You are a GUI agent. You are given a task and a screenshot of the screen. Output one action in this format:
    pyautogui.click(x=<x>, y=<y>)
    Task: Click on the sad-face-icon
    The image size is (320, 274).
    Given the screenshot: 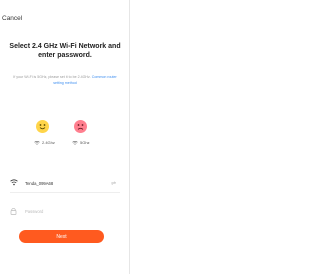 What is the action you would take?
    pyautogui.click(x=80, y=126)
    